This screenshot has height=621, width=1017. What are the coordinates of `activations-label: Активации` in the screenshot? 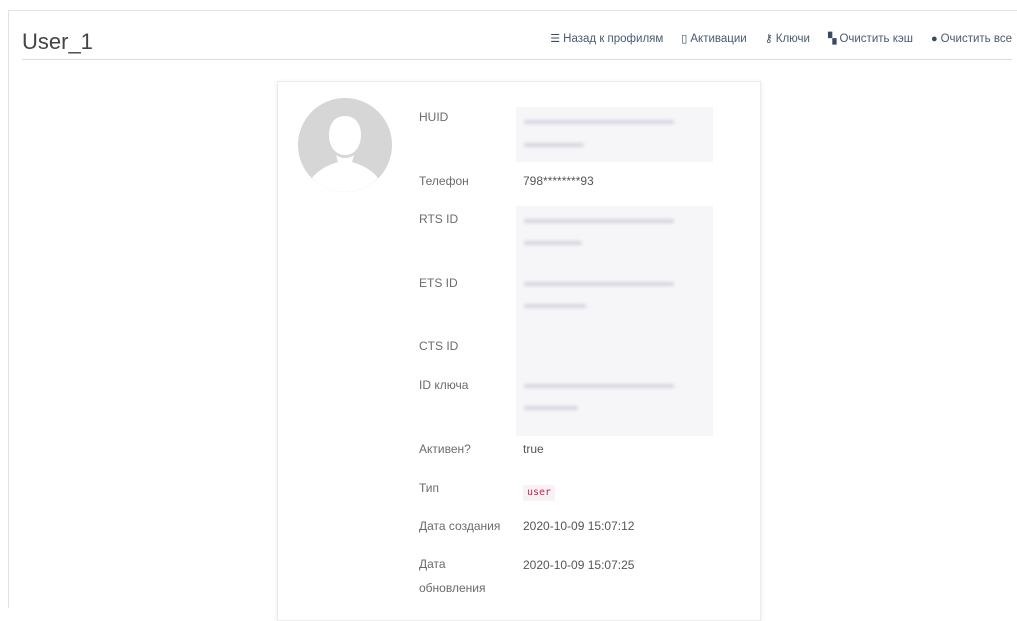 It's located at (718, 38).